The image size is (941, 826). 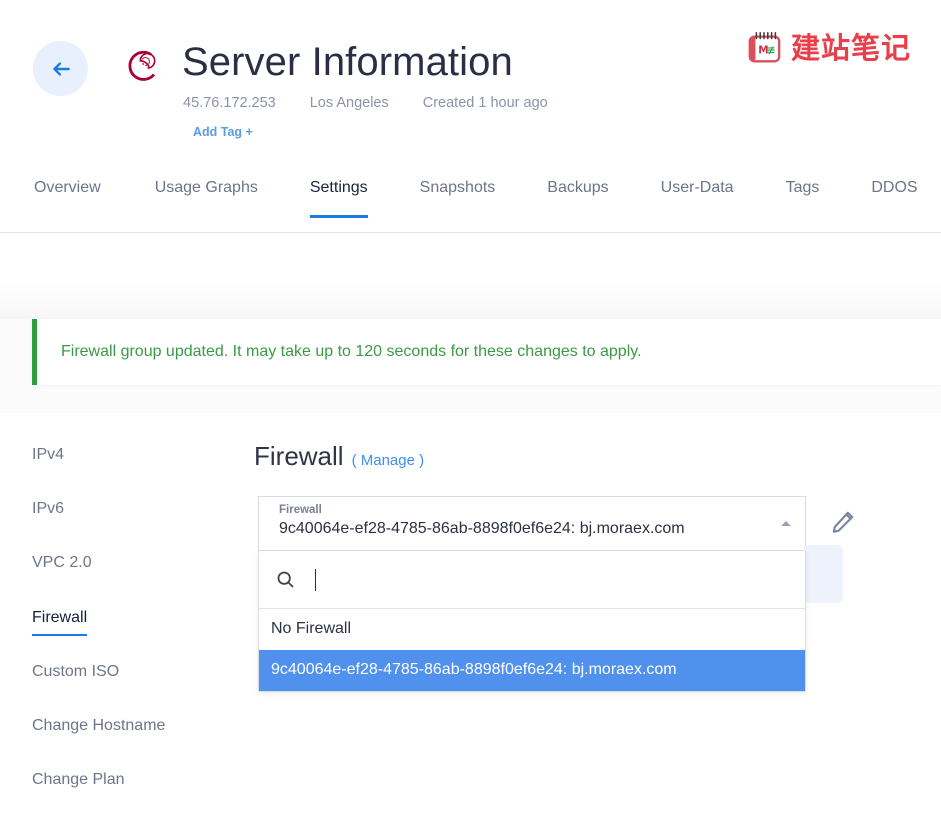 I want to click on firewall-search-input, so click(x=550, y=579).